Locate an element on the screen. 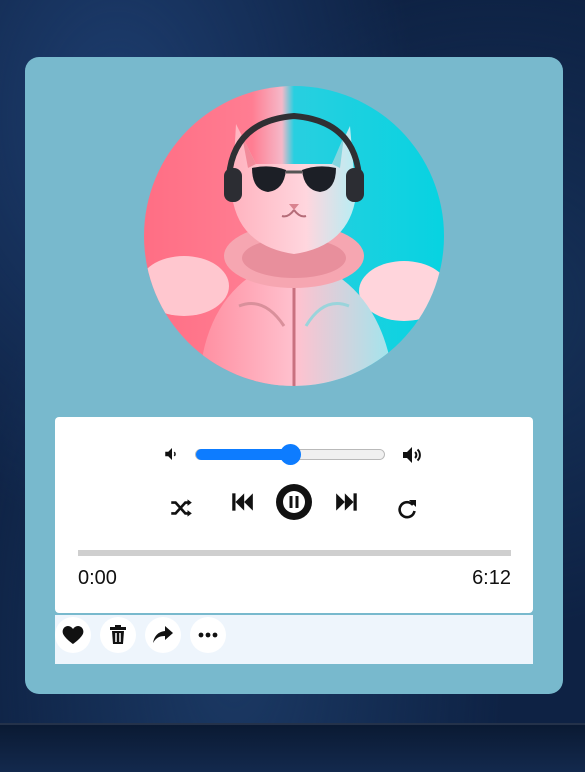 This screenshot has width=585, height=772. share-button is located at coordinates (163, 635).